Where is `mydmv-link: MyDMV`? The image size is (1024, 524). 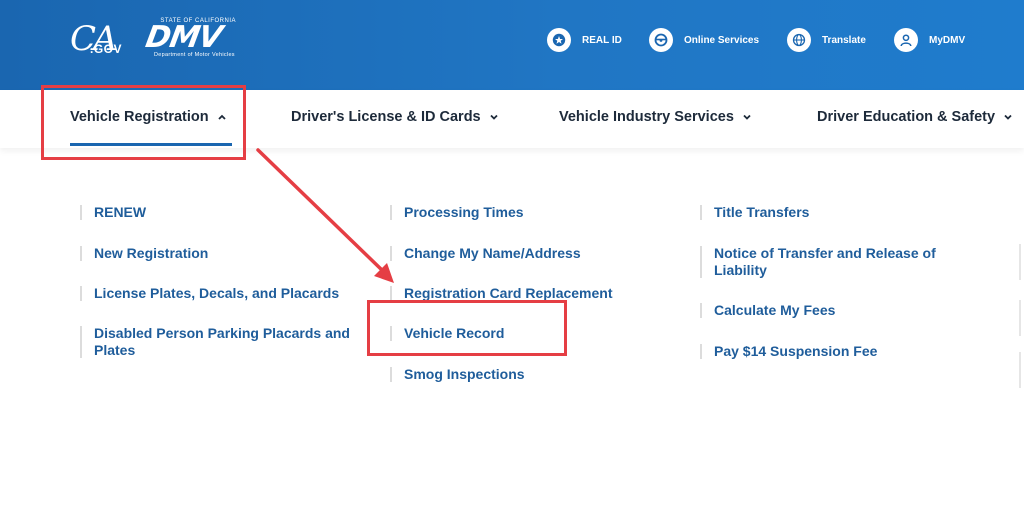
mydmv-link: MyDMV is located at coordinates (929, 40).